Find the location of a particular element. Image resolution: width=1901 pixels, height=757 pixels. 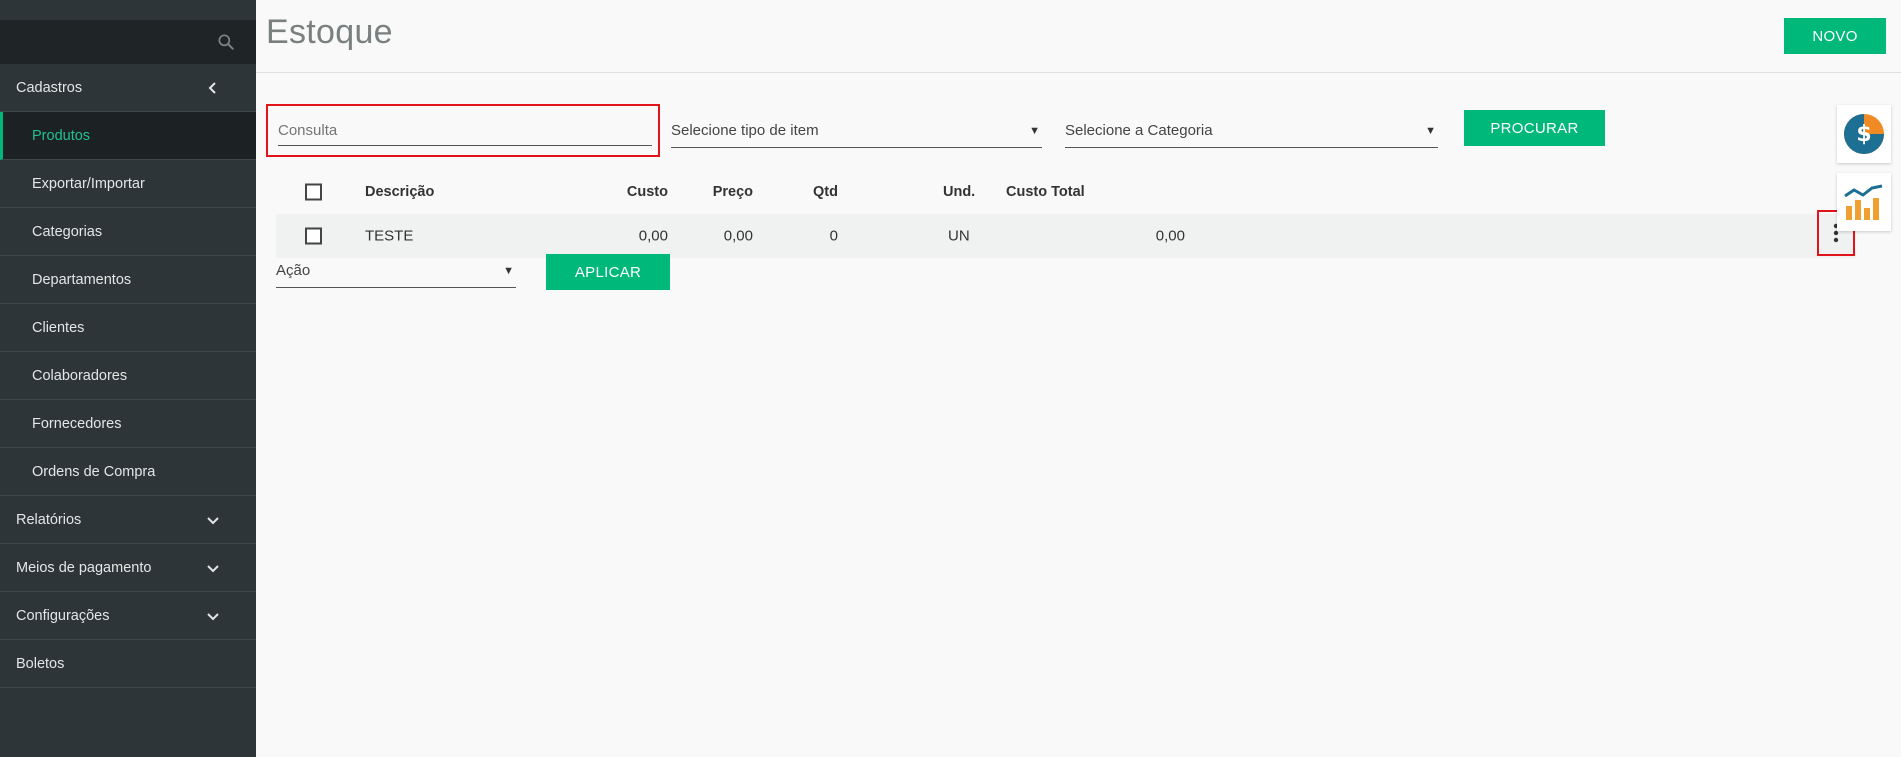

bulk-action-row: Ação ▼ APLICAR is located at coordinates (576, 274).